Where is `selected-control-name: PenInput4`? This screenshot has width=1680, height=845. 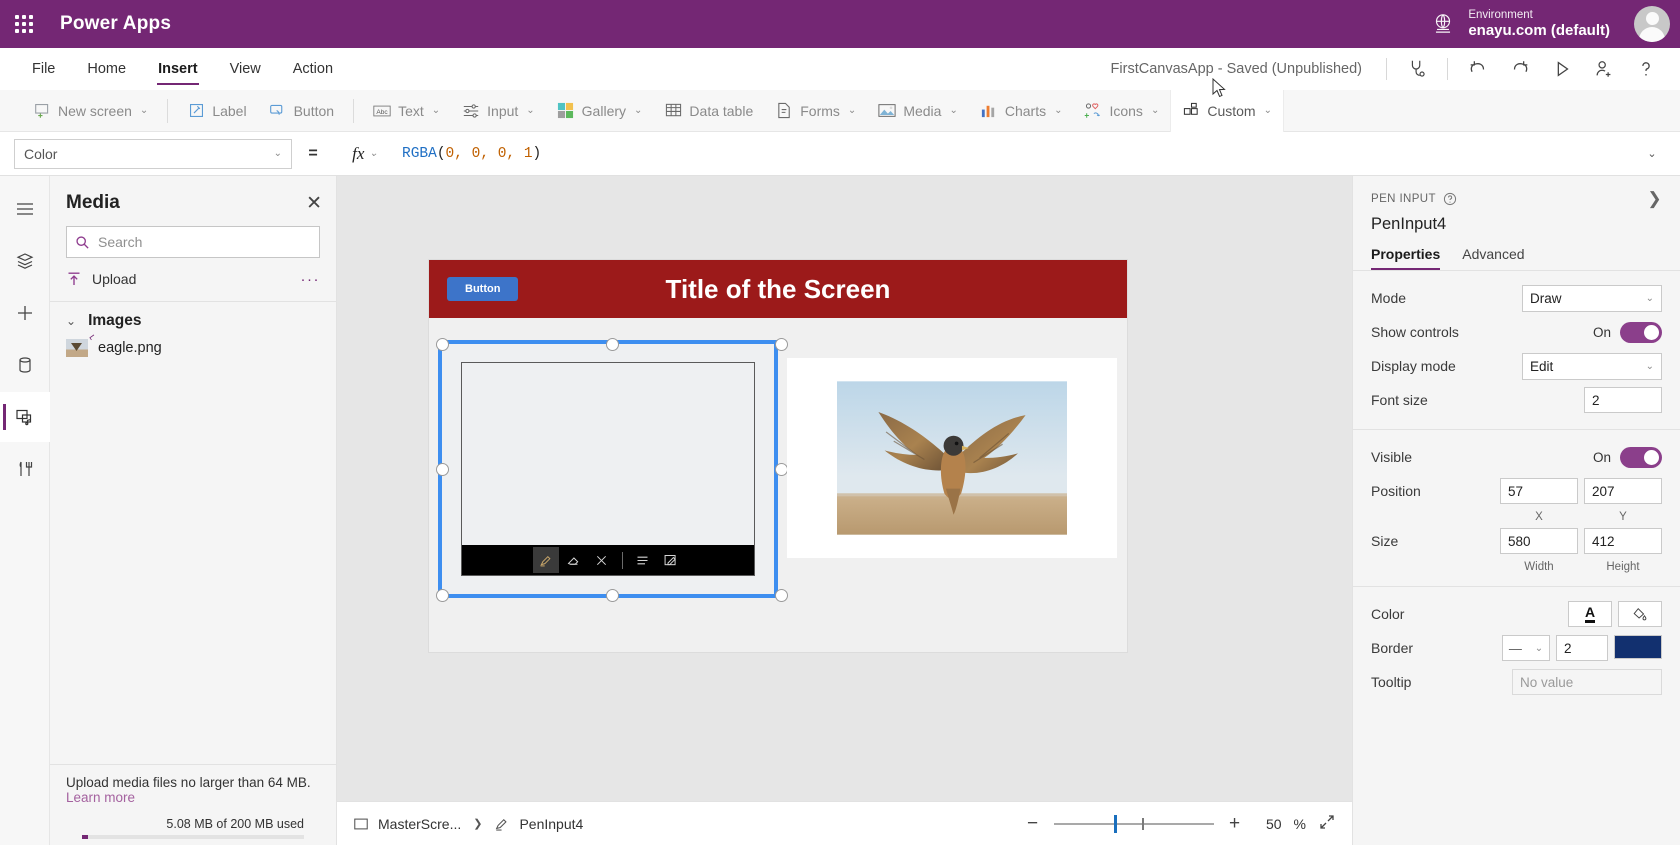
selected-control-name: PenInput4 is located at coordinates (1409, 224).